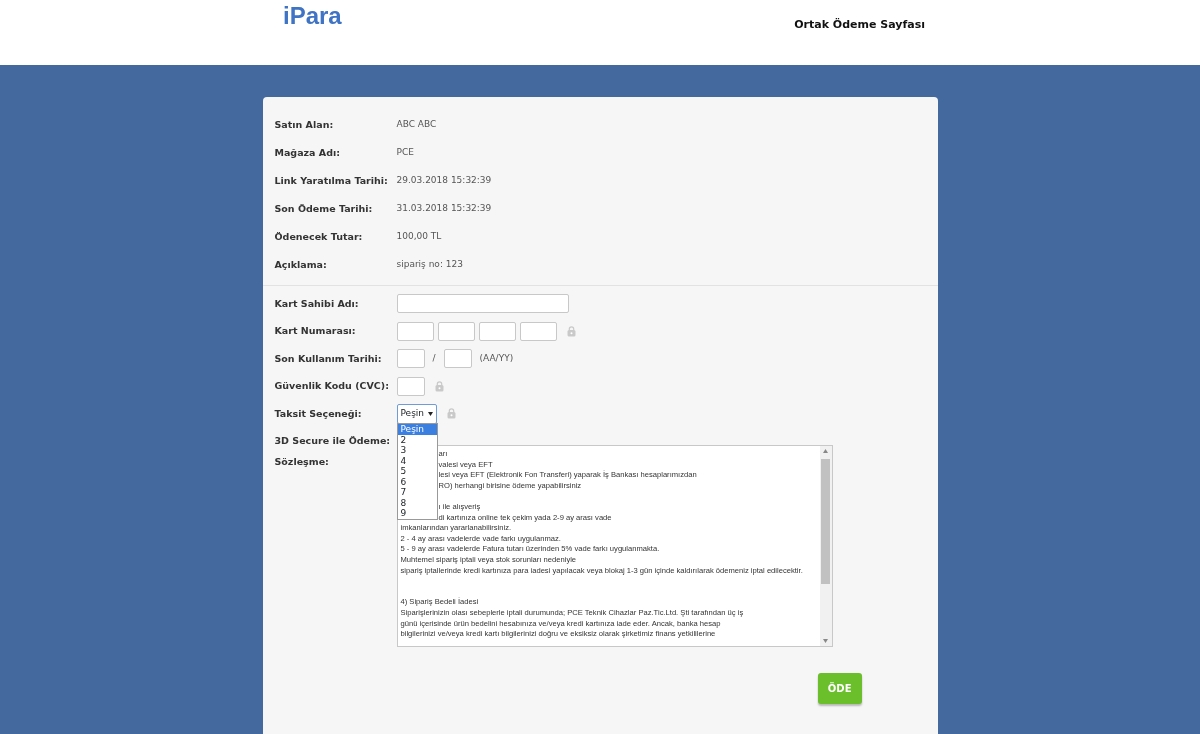 This screenshot has height=734, width=1200. Describe the element at coordinates (328, 358) in the screenshot. I see `field-label: Son Kullanım Tarihi:` at that location.